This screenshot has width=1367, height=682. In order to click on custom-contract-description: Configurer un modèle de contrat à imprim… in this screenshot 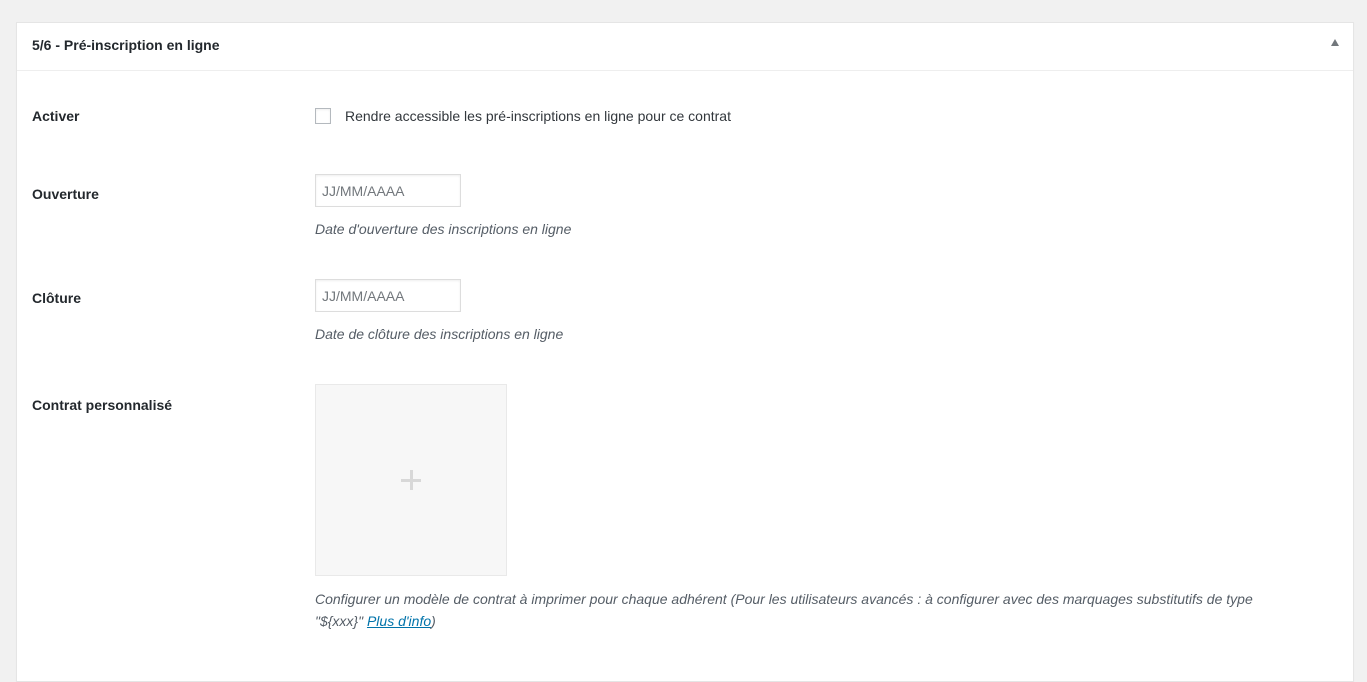, I will do `click(795, 610)`.